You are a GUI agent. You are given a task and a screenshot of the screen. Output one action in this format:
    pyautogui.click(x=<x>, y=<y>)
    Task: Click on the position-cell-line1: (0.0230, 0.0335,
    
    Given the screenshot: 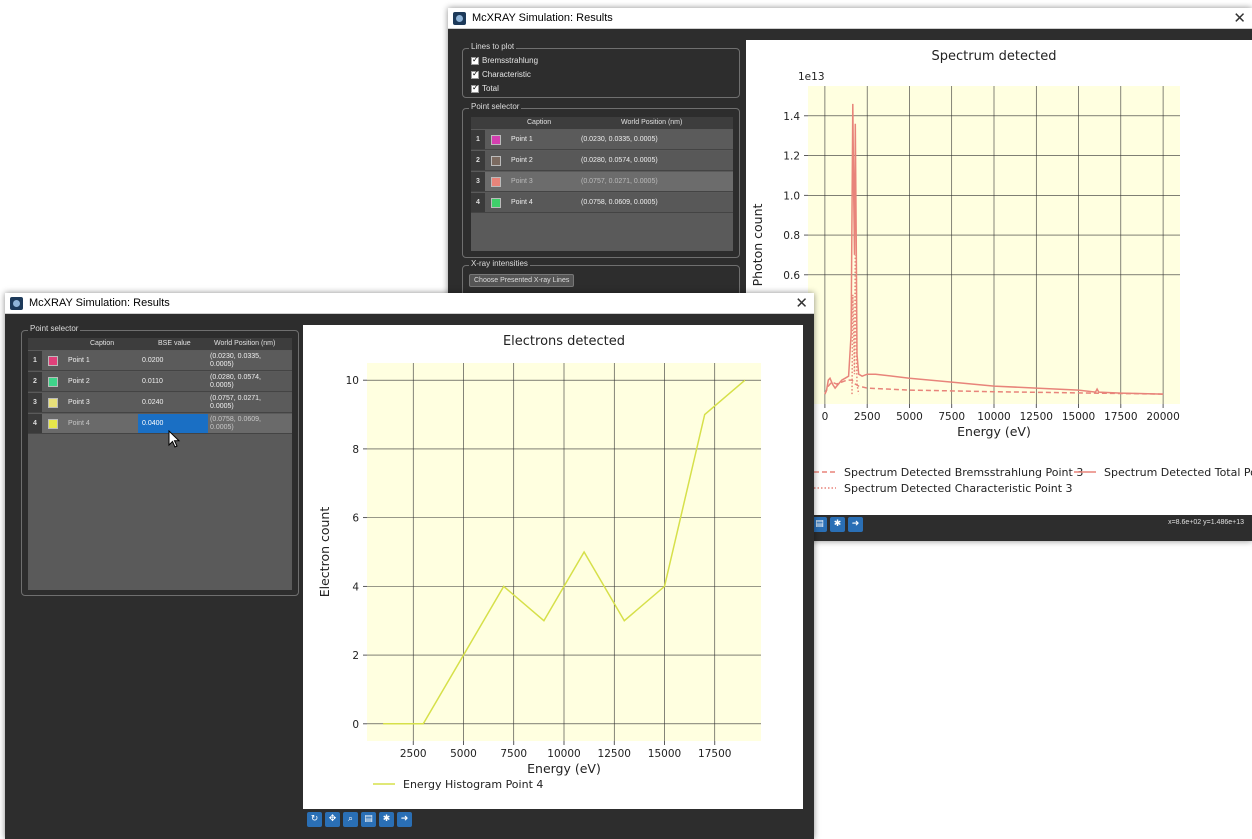 What is the action you would take?
    pyautogui.click(x=235, y=357)
    